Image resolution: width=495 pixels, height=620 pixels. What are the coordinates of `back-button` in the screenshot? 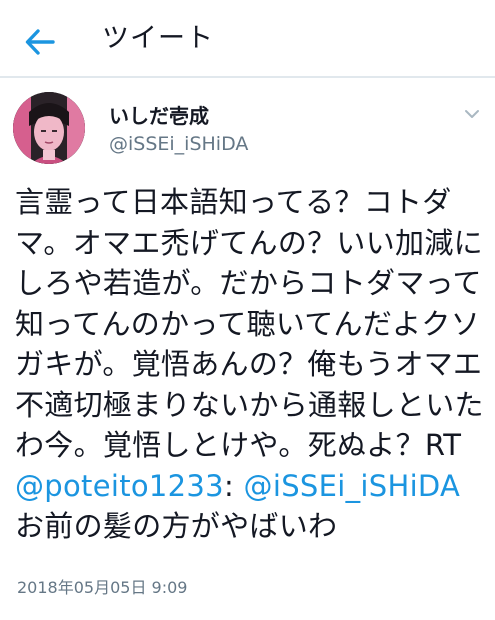 It's located at (40, 42).